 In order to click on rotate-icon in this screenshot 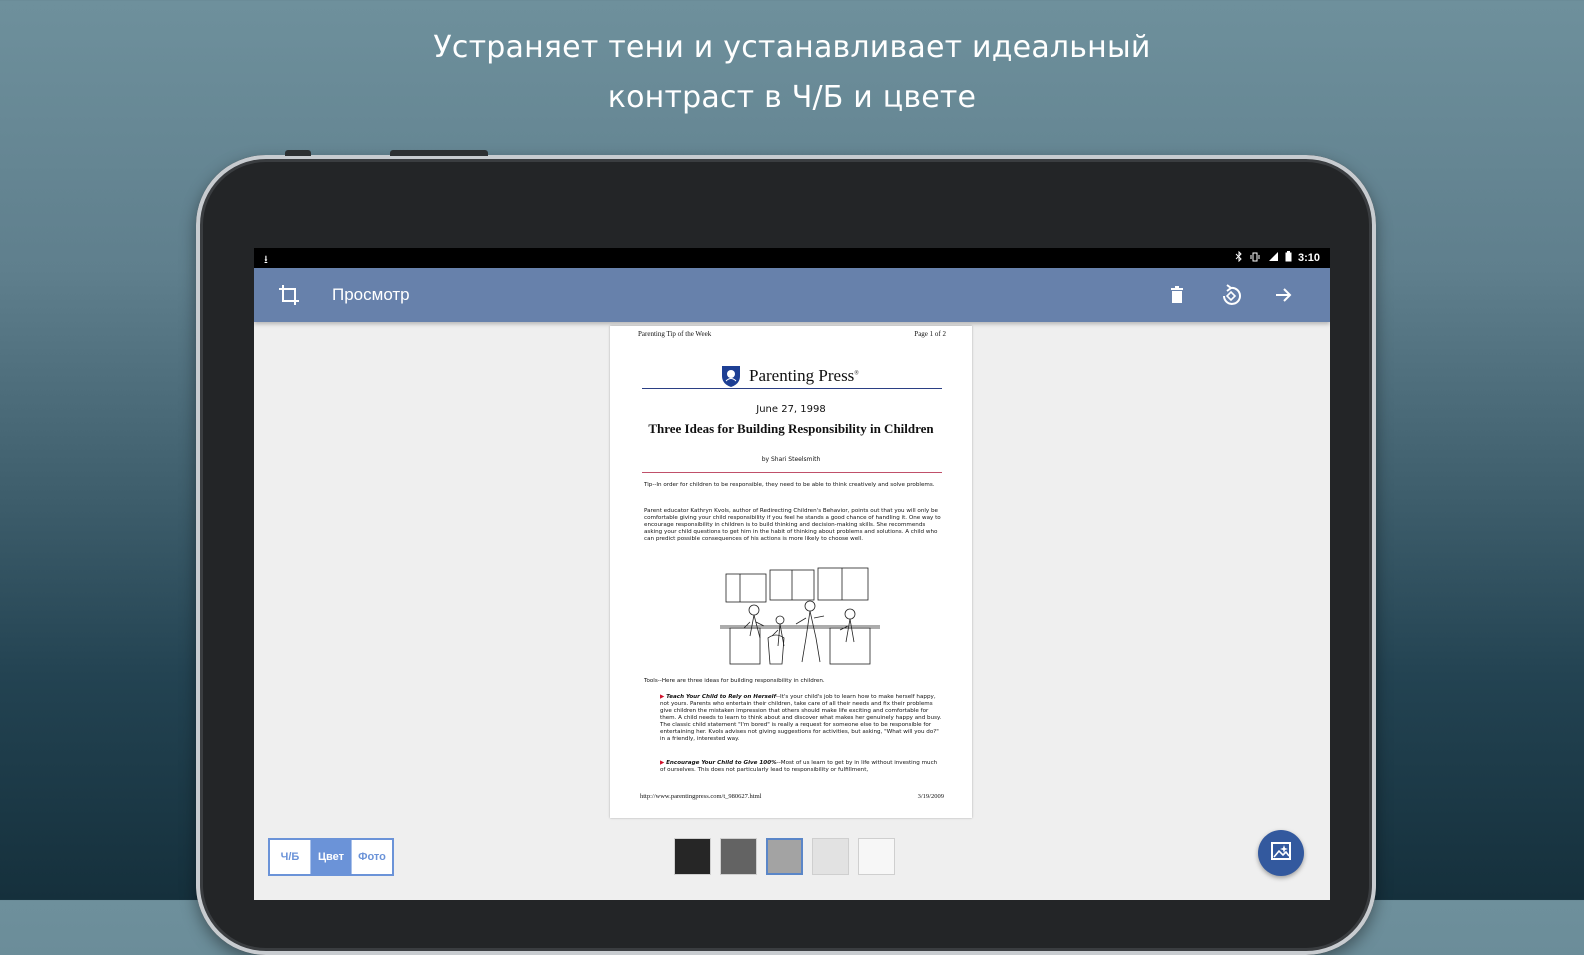, I will do `click(1231, 295)`.